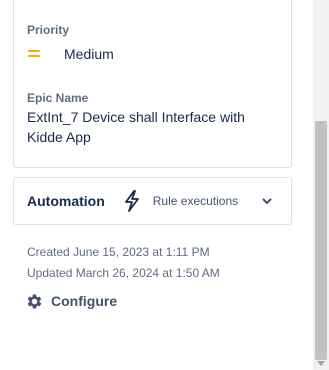 This screenshot has width=329, height=370. Describe the element at coordinates (48, 30) in the screenshot. I see `priority-label: Priority` at that location.